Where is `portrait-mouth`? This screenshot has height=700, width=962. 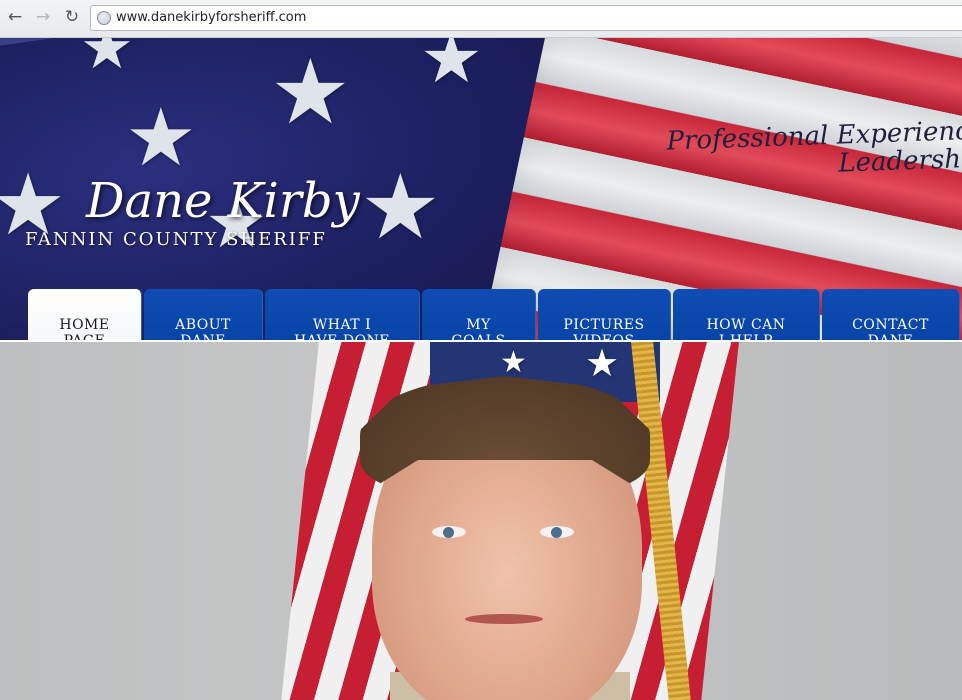 portrait-mouth is located at coordinates (504, 619).